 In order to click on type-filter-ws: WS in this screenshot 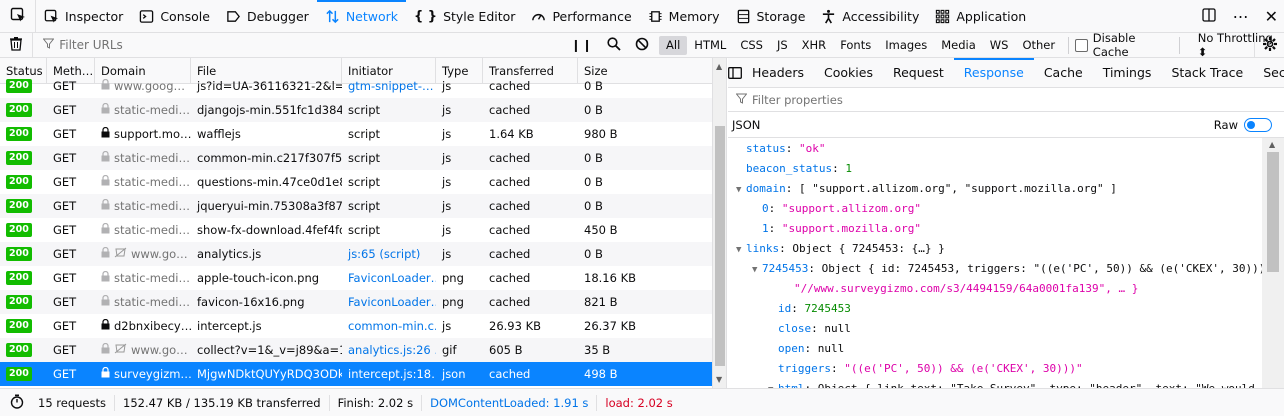, I will do `click(999, 45)`.